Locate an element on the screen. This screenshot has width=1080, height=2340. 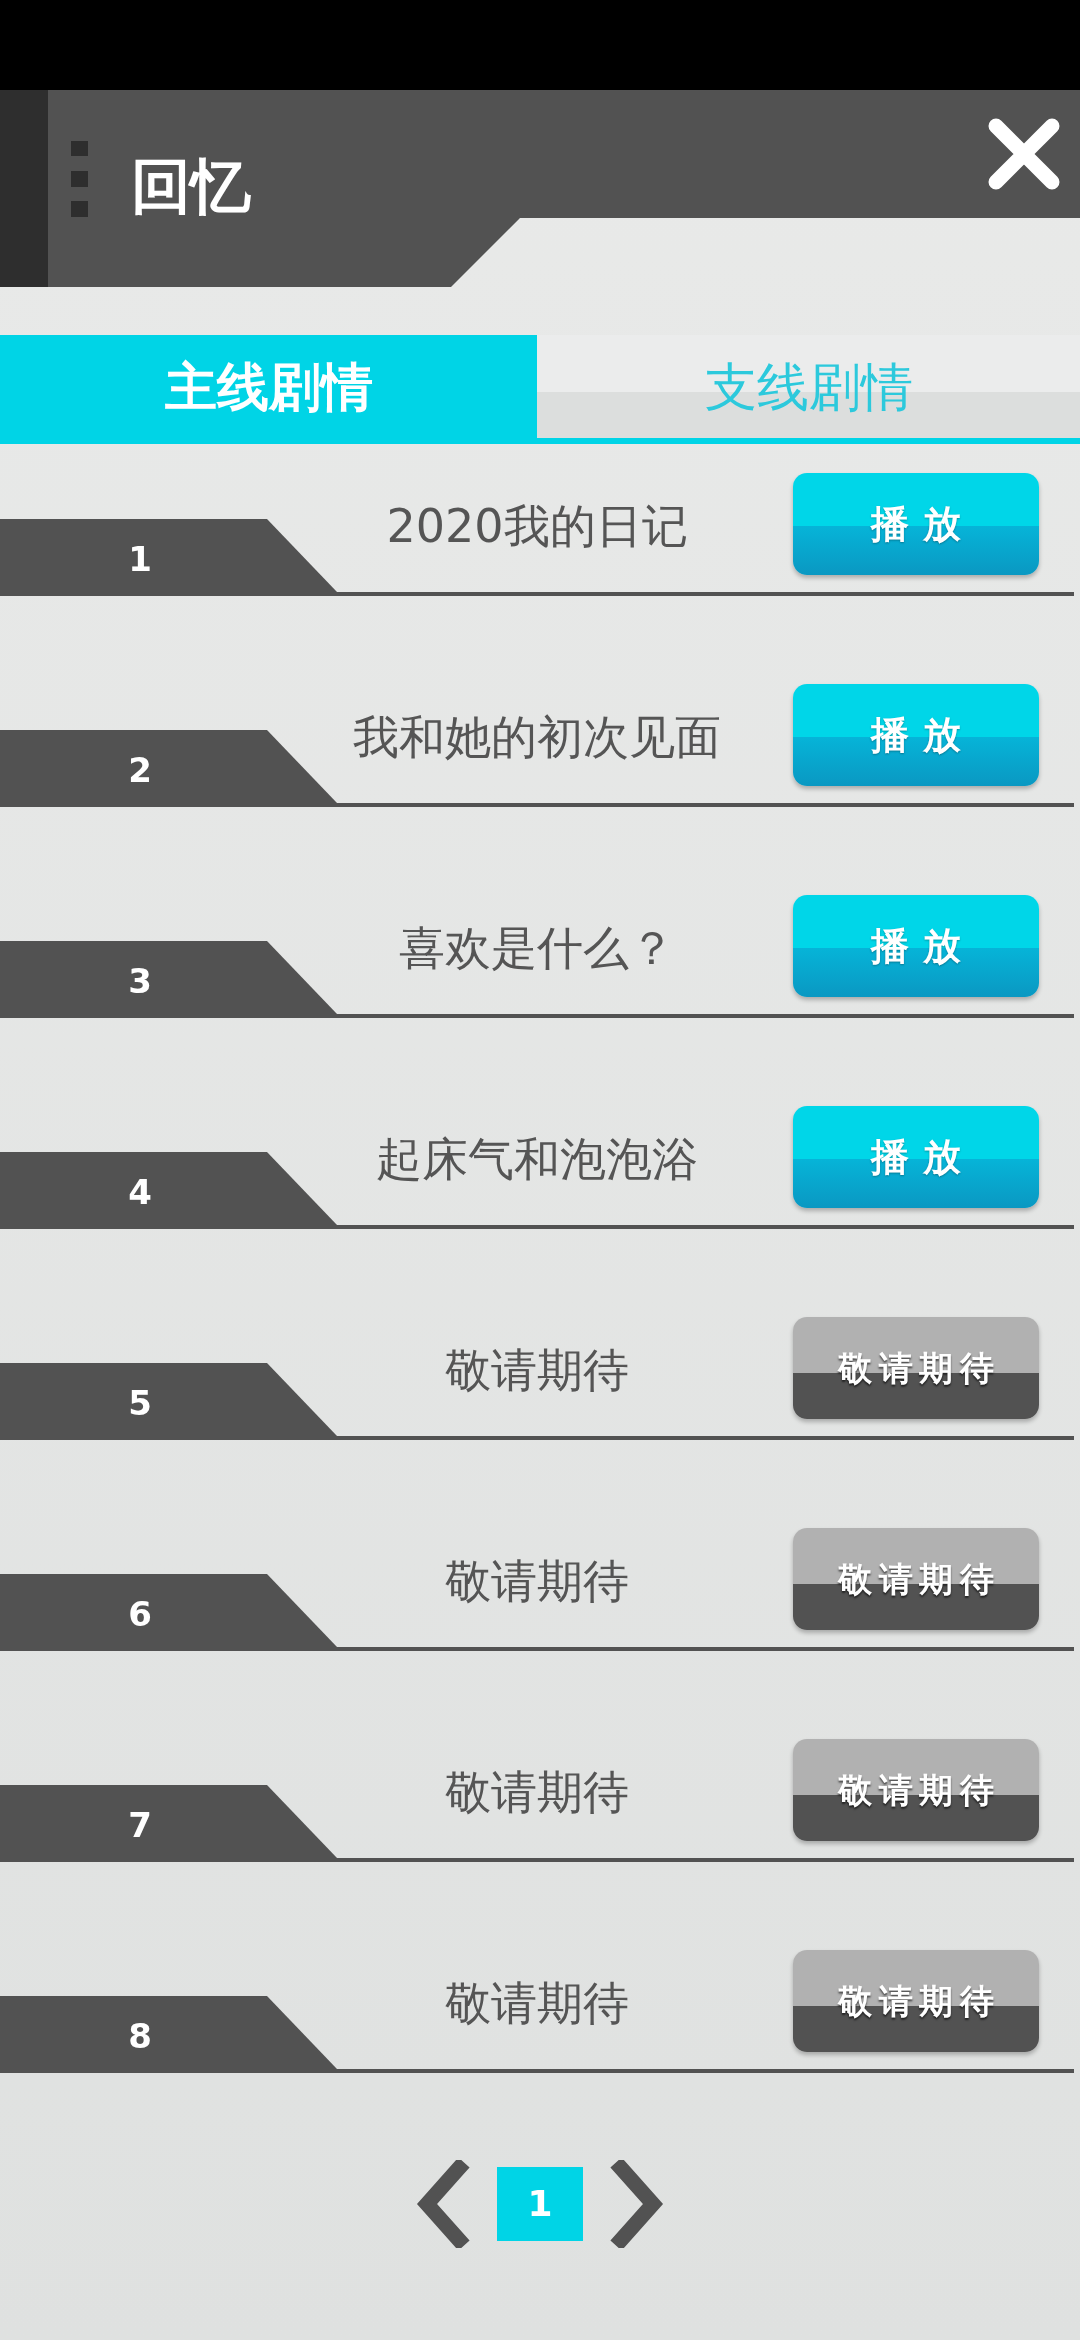
chapter-number: 4 is located at coordinates (140, 1191).